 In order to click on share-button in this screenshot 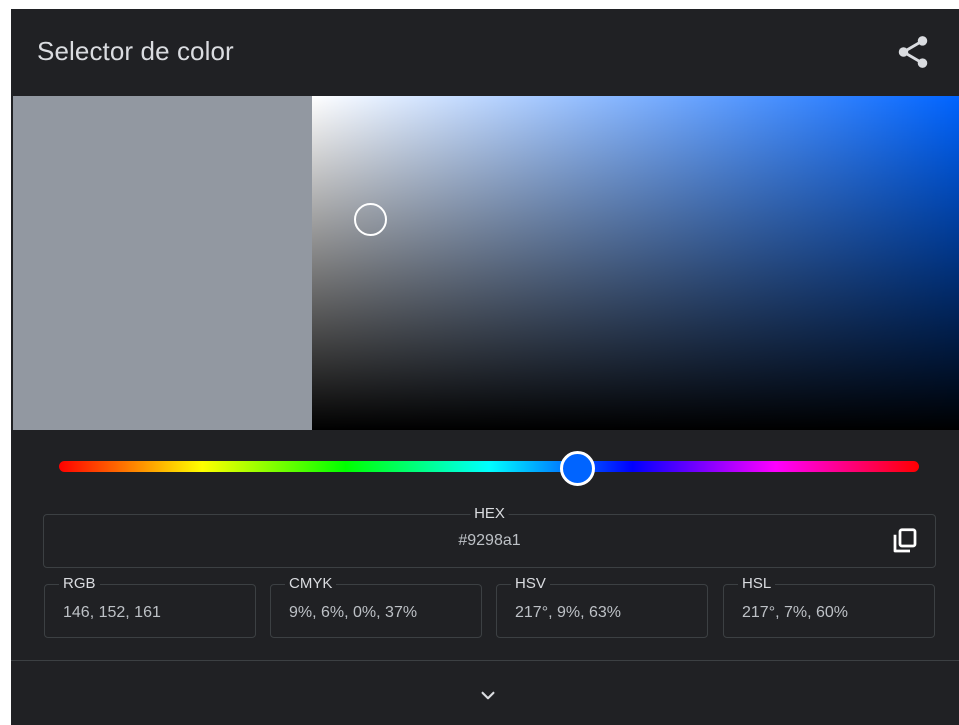, I will do `click(913, 52)`.